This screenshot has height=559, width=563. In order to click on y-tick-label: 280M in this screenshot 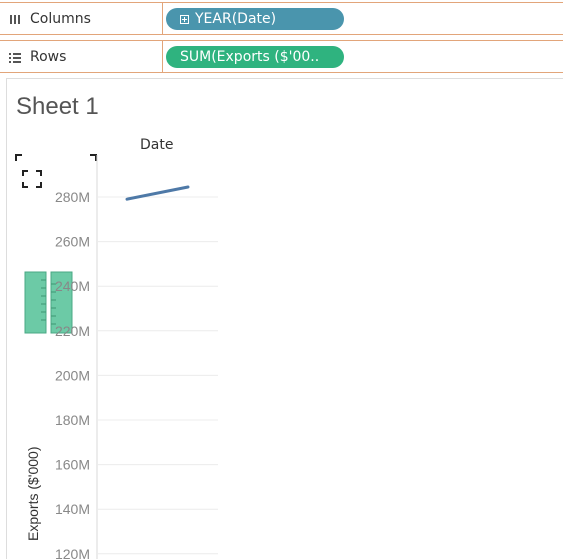, I will do `click(72, 197)`.